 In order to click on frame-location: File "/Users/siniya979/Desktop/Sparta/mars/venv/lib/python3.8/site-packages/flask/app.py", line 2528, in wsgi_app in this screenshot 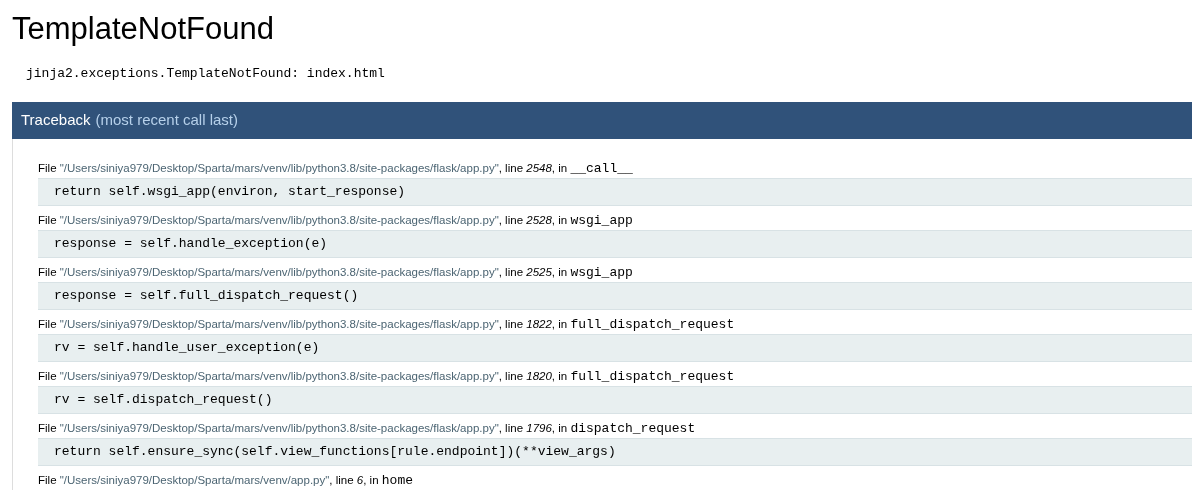, I will do `click(335, 220)`.